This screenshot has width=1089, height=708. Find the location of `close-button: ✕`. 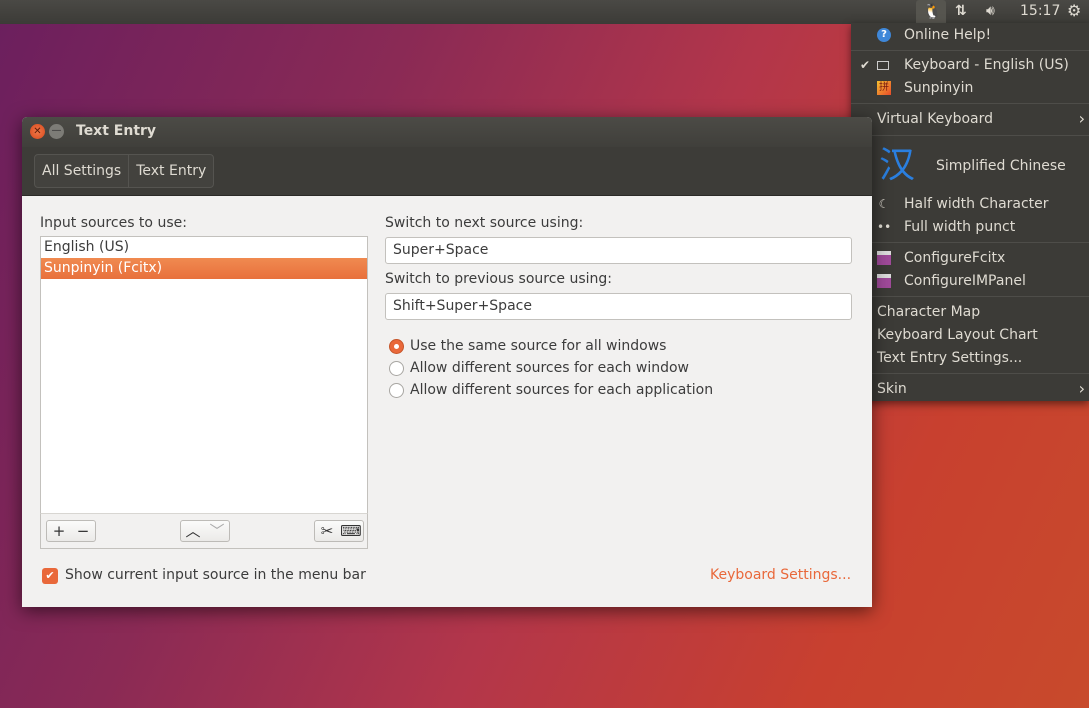

close-button: ✕ is located at coordinates (37, 131).